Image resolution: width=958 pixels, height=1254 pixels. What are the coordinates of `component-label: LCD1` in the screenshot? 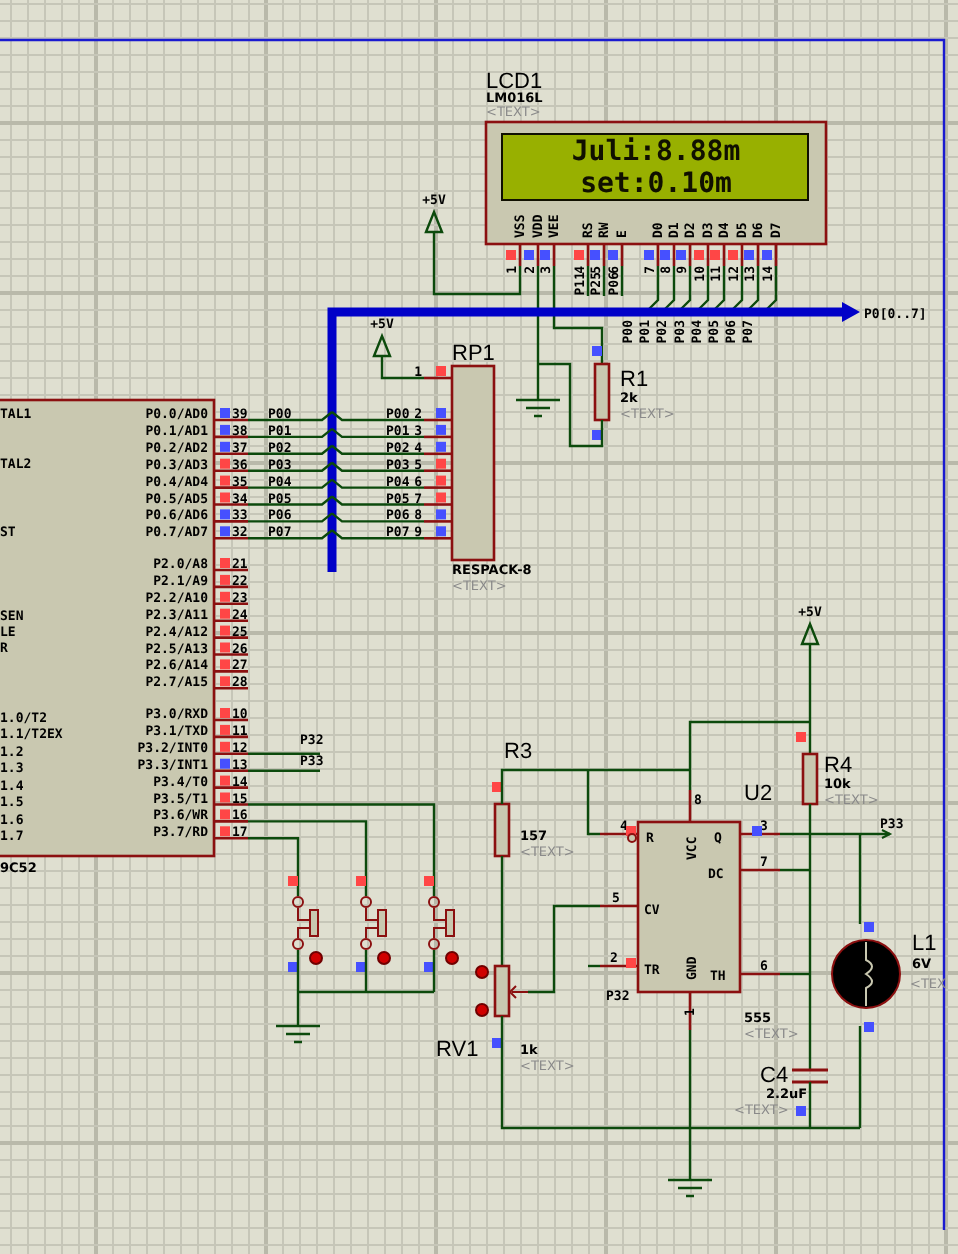 It's located at (514, 82).